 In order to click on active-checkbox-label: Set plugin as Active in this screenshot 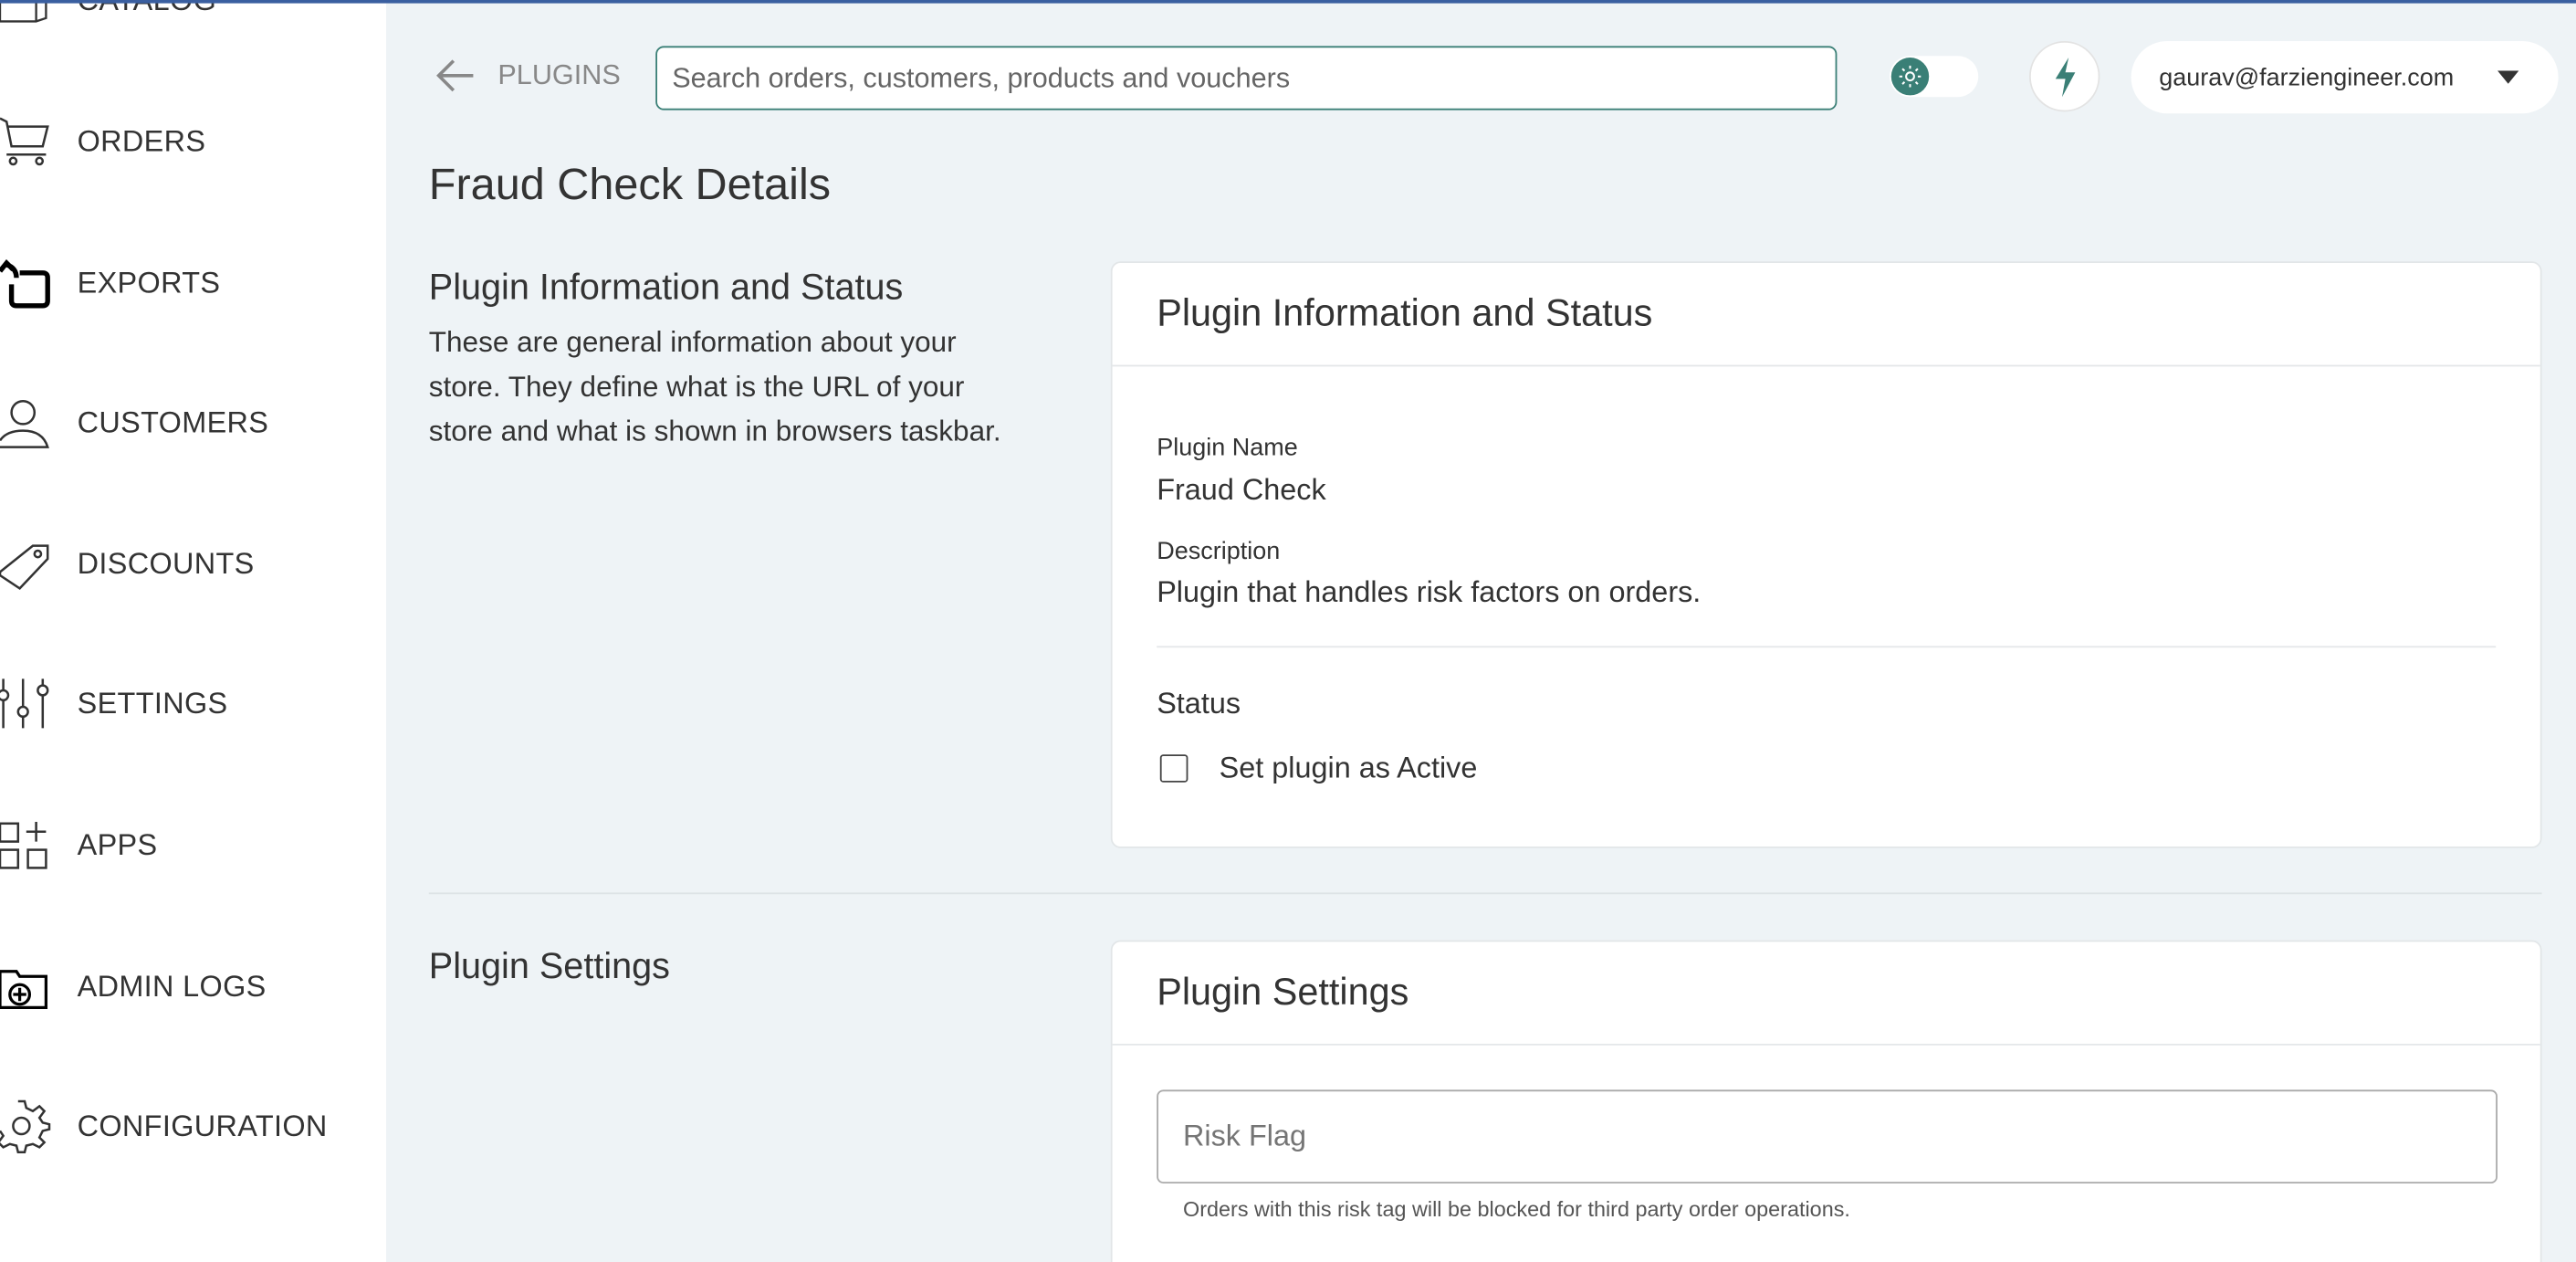, I will do `click(1348, 767)`.